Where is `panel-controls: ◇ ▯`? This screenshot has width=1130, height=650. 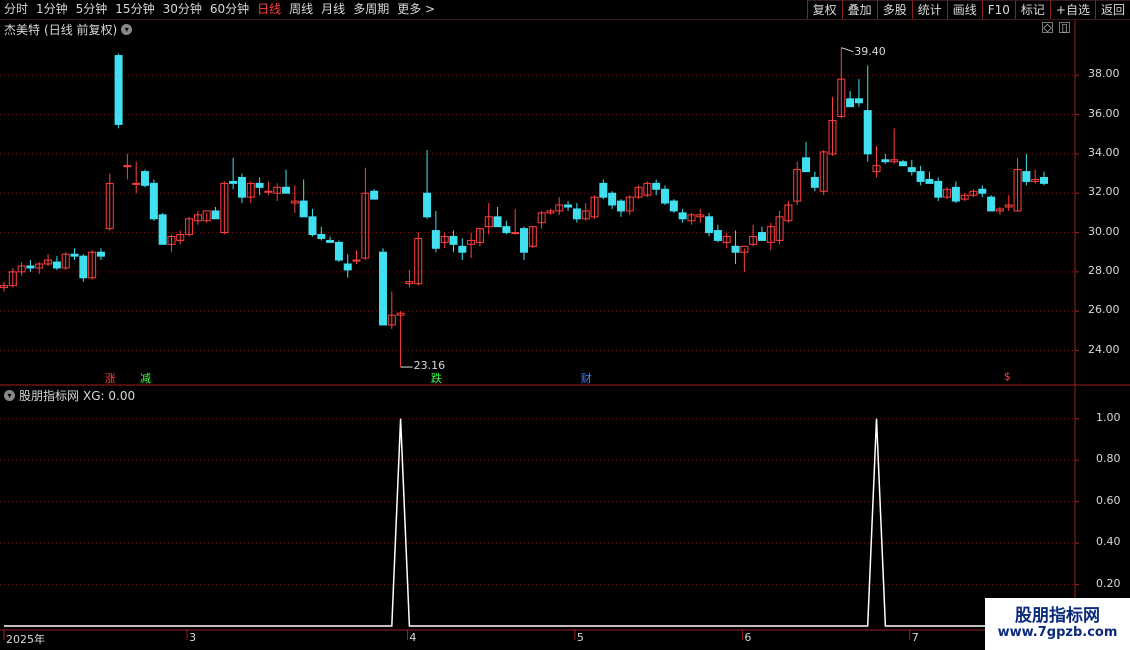
panel-controls: ◇ ▯ is located at coordinates (1056, 27).